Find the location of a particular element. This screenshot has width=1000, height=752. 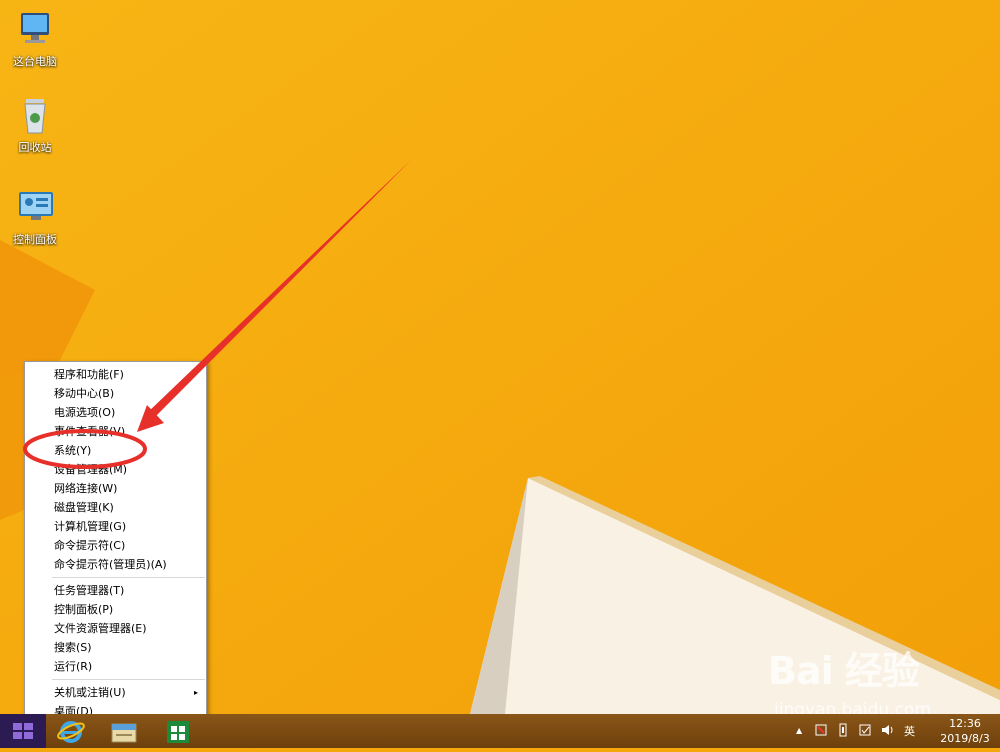

start-button is located at coordinates (23, 731).